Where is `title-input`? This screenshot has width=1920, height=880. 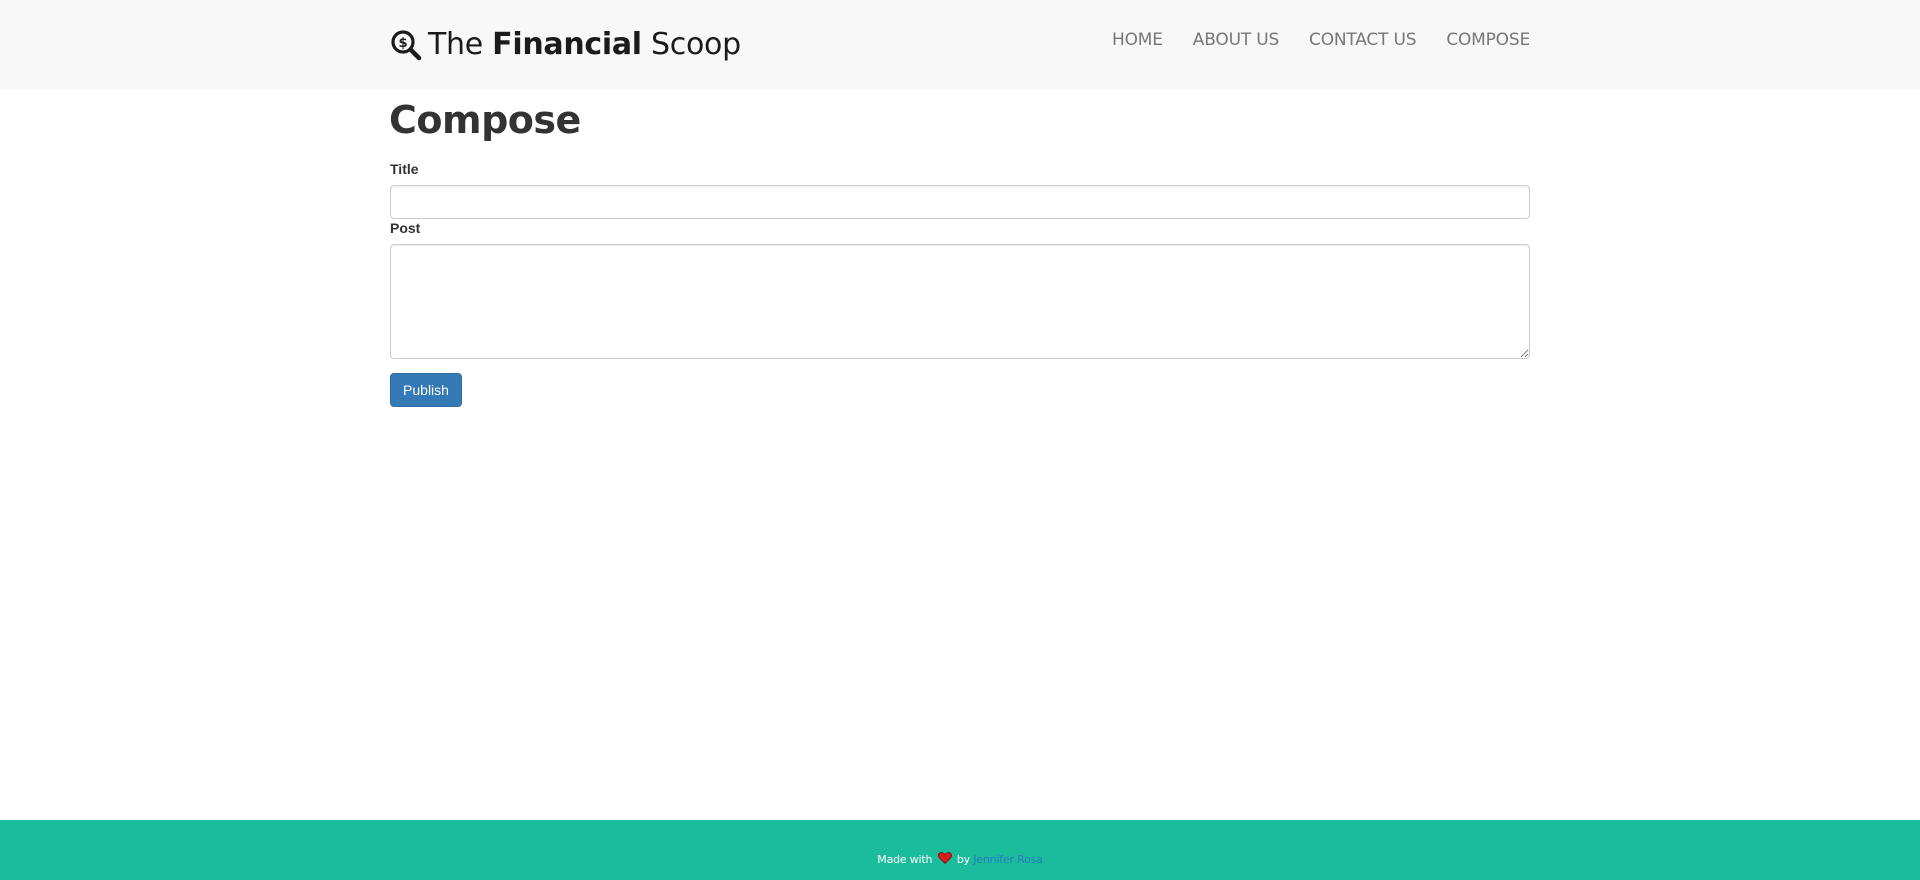
title-input is located at coordinates (960, 202).